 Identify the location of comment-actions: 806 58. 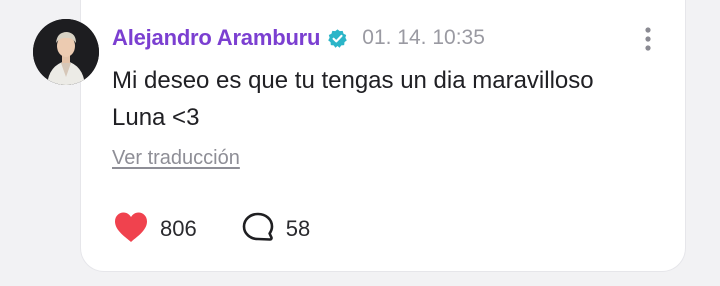
(211, 229).